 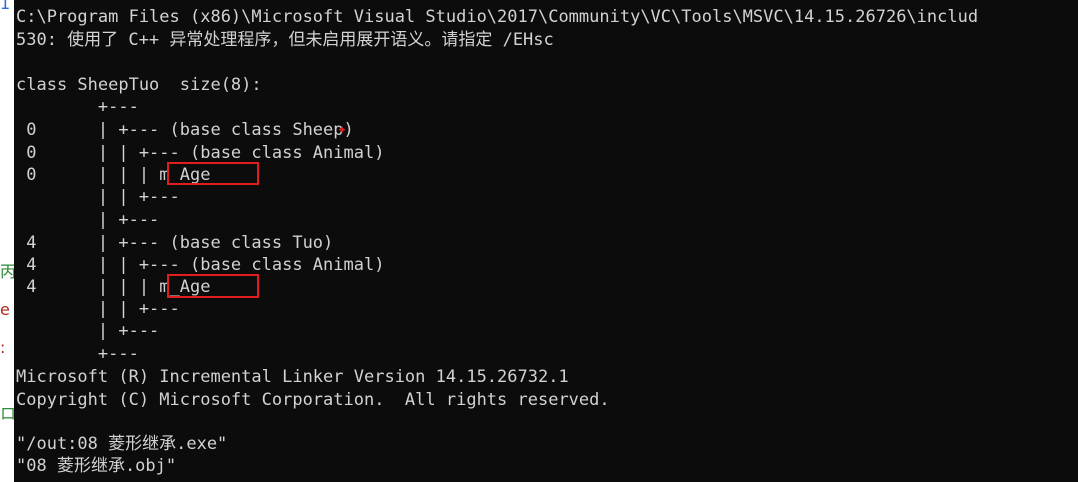 I want to click on mouse-pointer-icon: ✦, so click(x=342, y=130).